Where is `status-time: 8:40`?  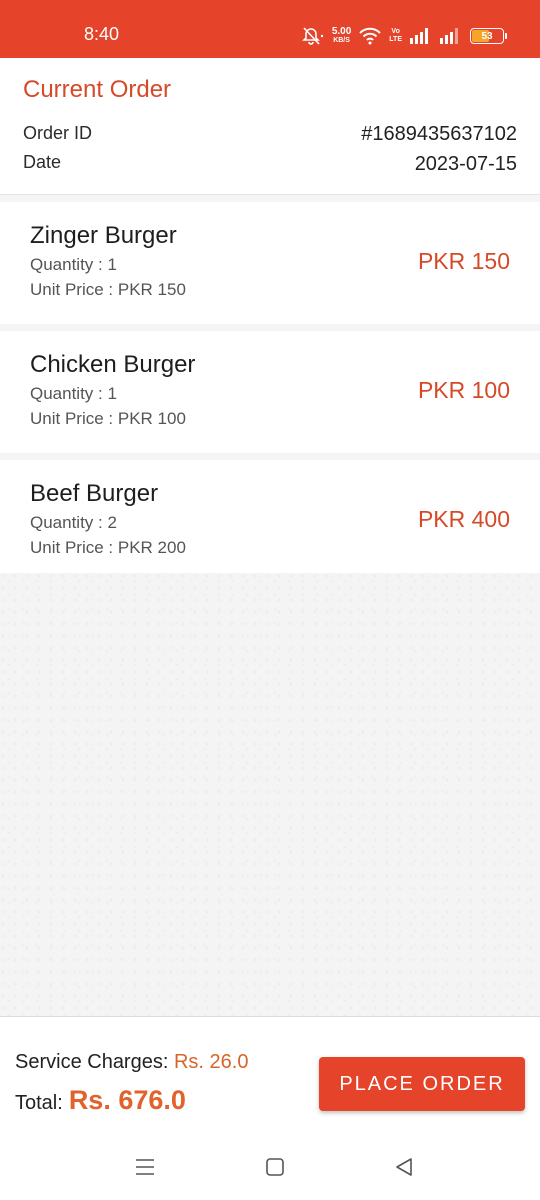 status-time: 8:40 is located at coordinates (102, 34).